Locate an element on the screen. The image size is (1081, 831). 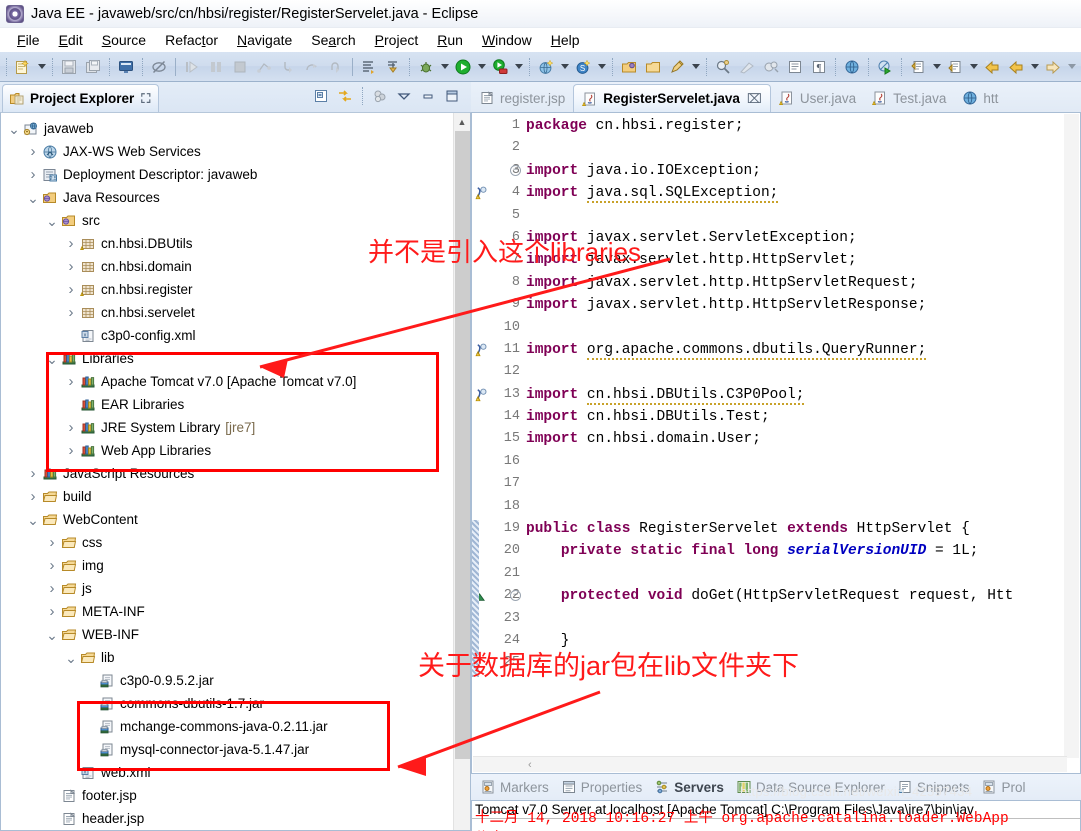
web-browser-icon is located at coordinates (852, 67).